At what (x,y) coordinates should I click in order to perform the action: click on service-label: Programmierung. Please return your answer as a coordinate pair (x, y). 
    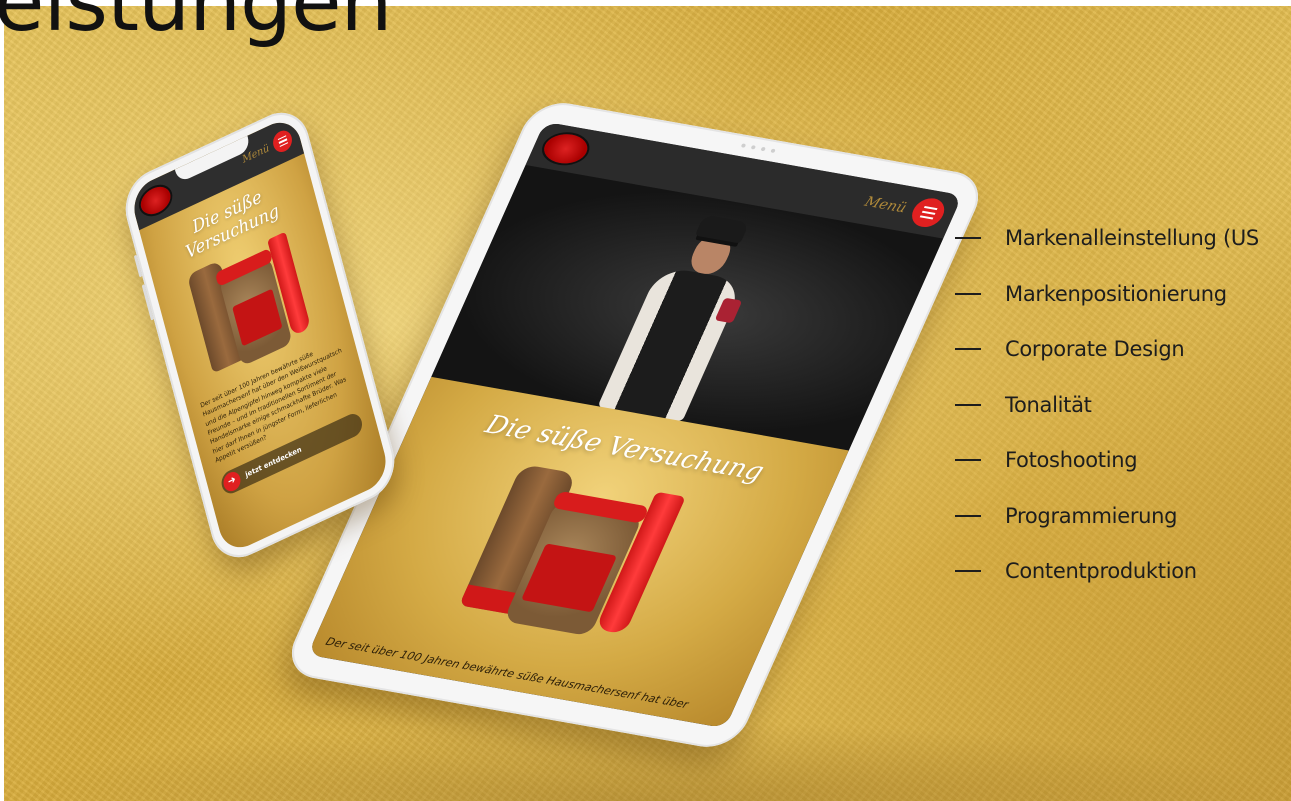
    Looking at the image, I should click on (1091, 515).